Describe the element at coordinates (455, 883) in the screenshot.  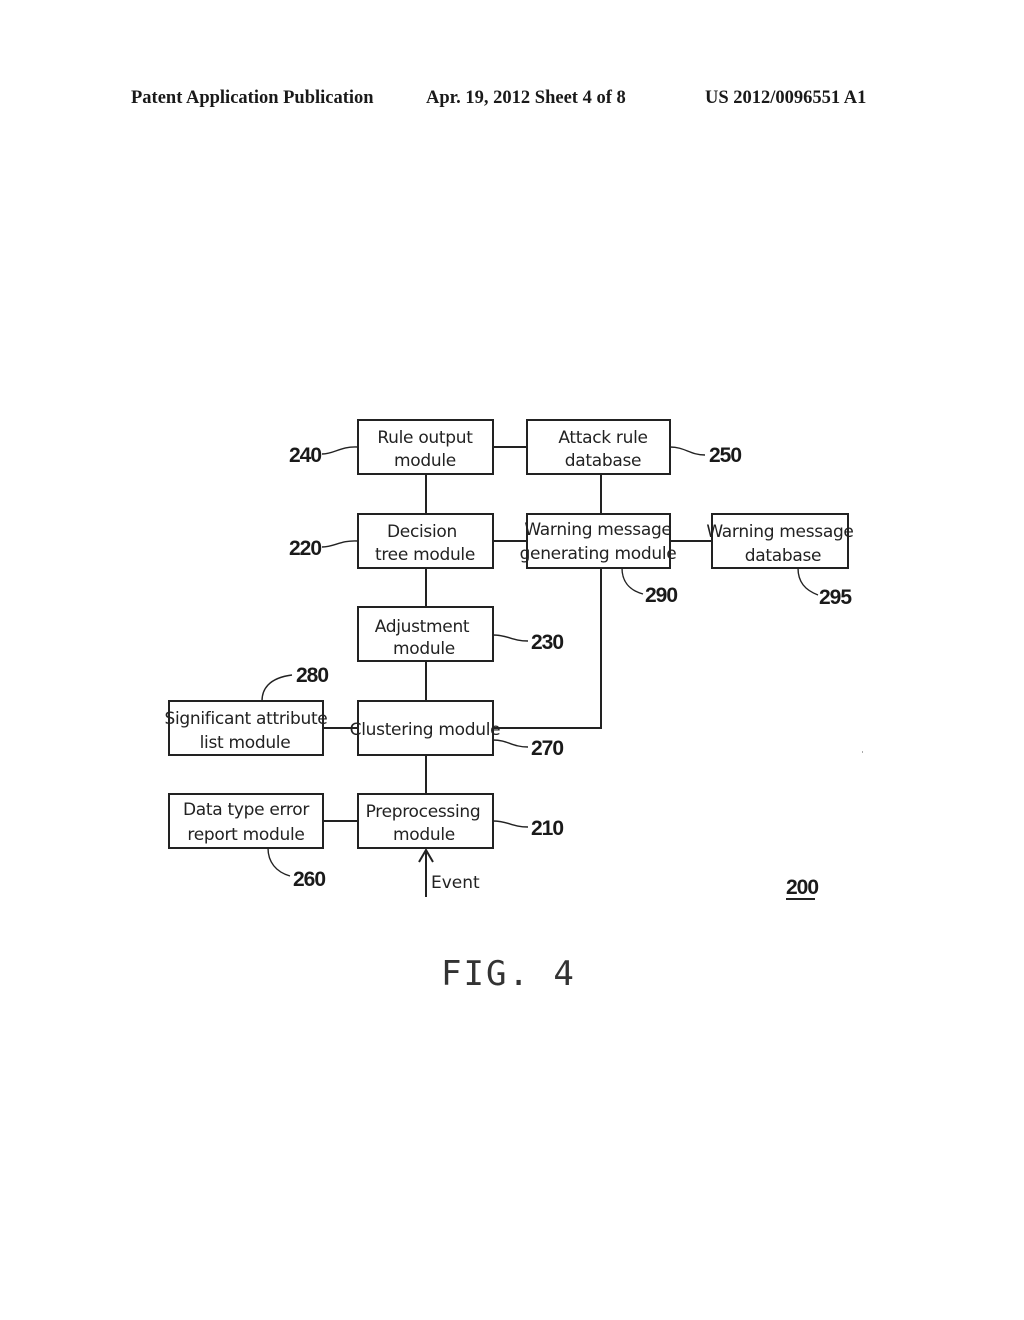
I see `event-label: Event` at that location.